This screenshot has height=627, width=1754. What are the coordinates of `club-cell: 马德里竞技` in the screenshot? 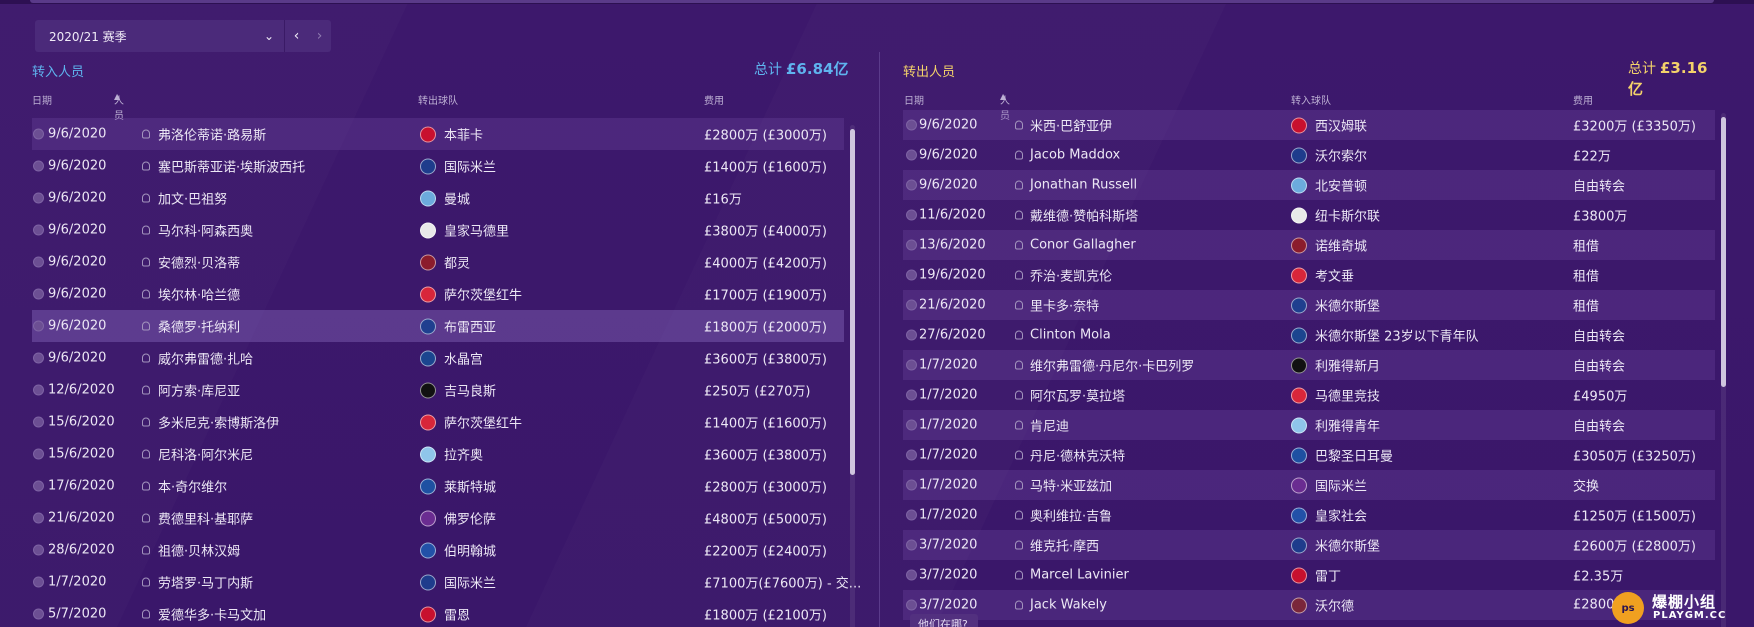 It's located at (1335, 395).